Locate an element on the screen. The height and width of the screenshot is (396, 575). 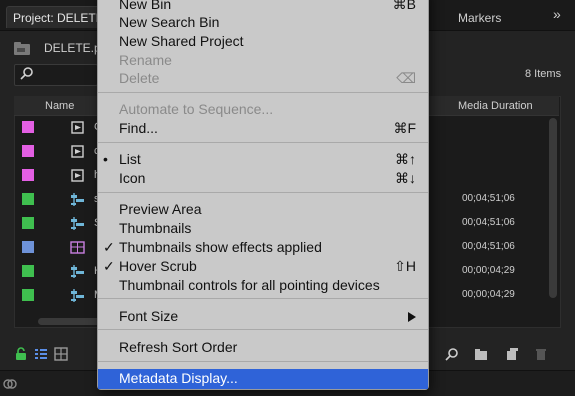
project-folder-icon is located at coordinates (22, 48).